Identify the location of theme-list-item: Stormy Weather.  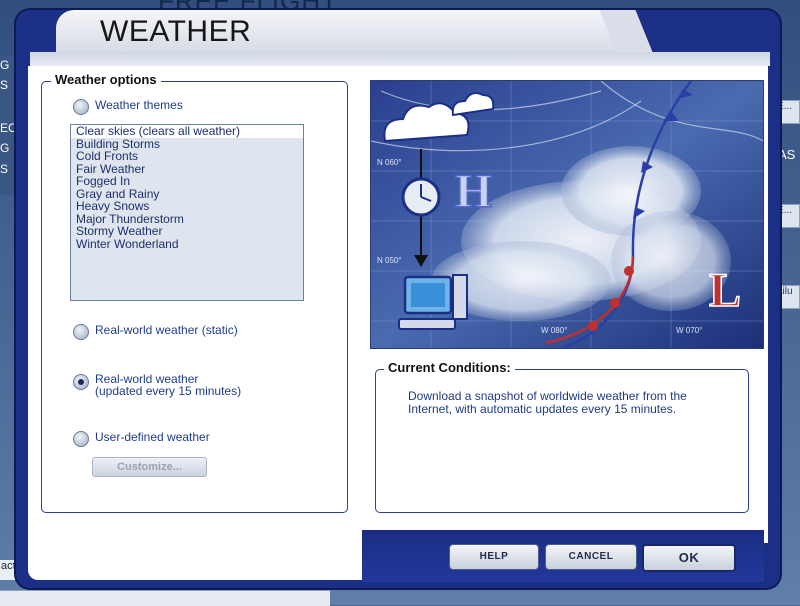
(187, 231).